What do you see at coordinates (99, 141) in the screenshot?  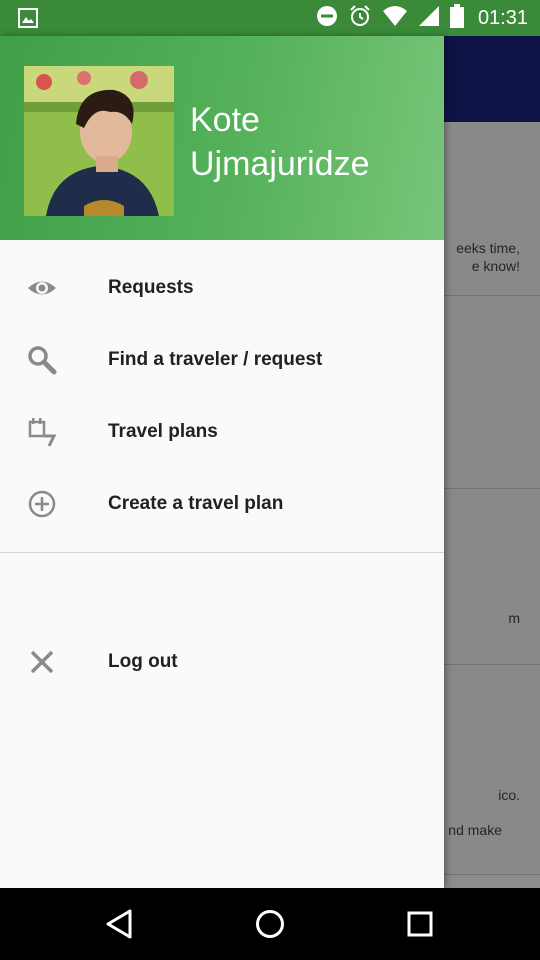 I see `user-avatar` at bounding box center [99, 141].